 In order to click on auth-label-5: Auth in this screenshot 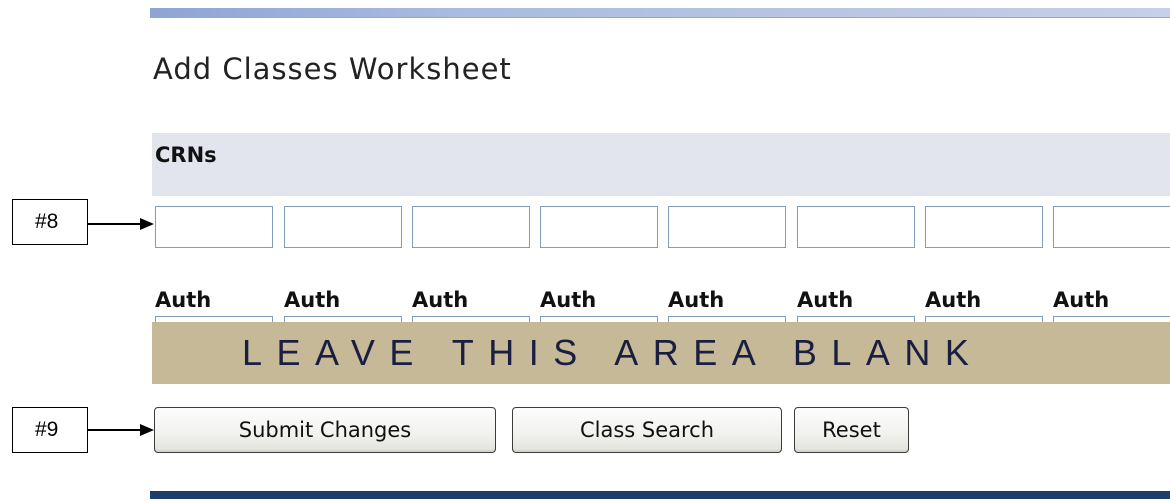, I will do `click(696, 300)`.